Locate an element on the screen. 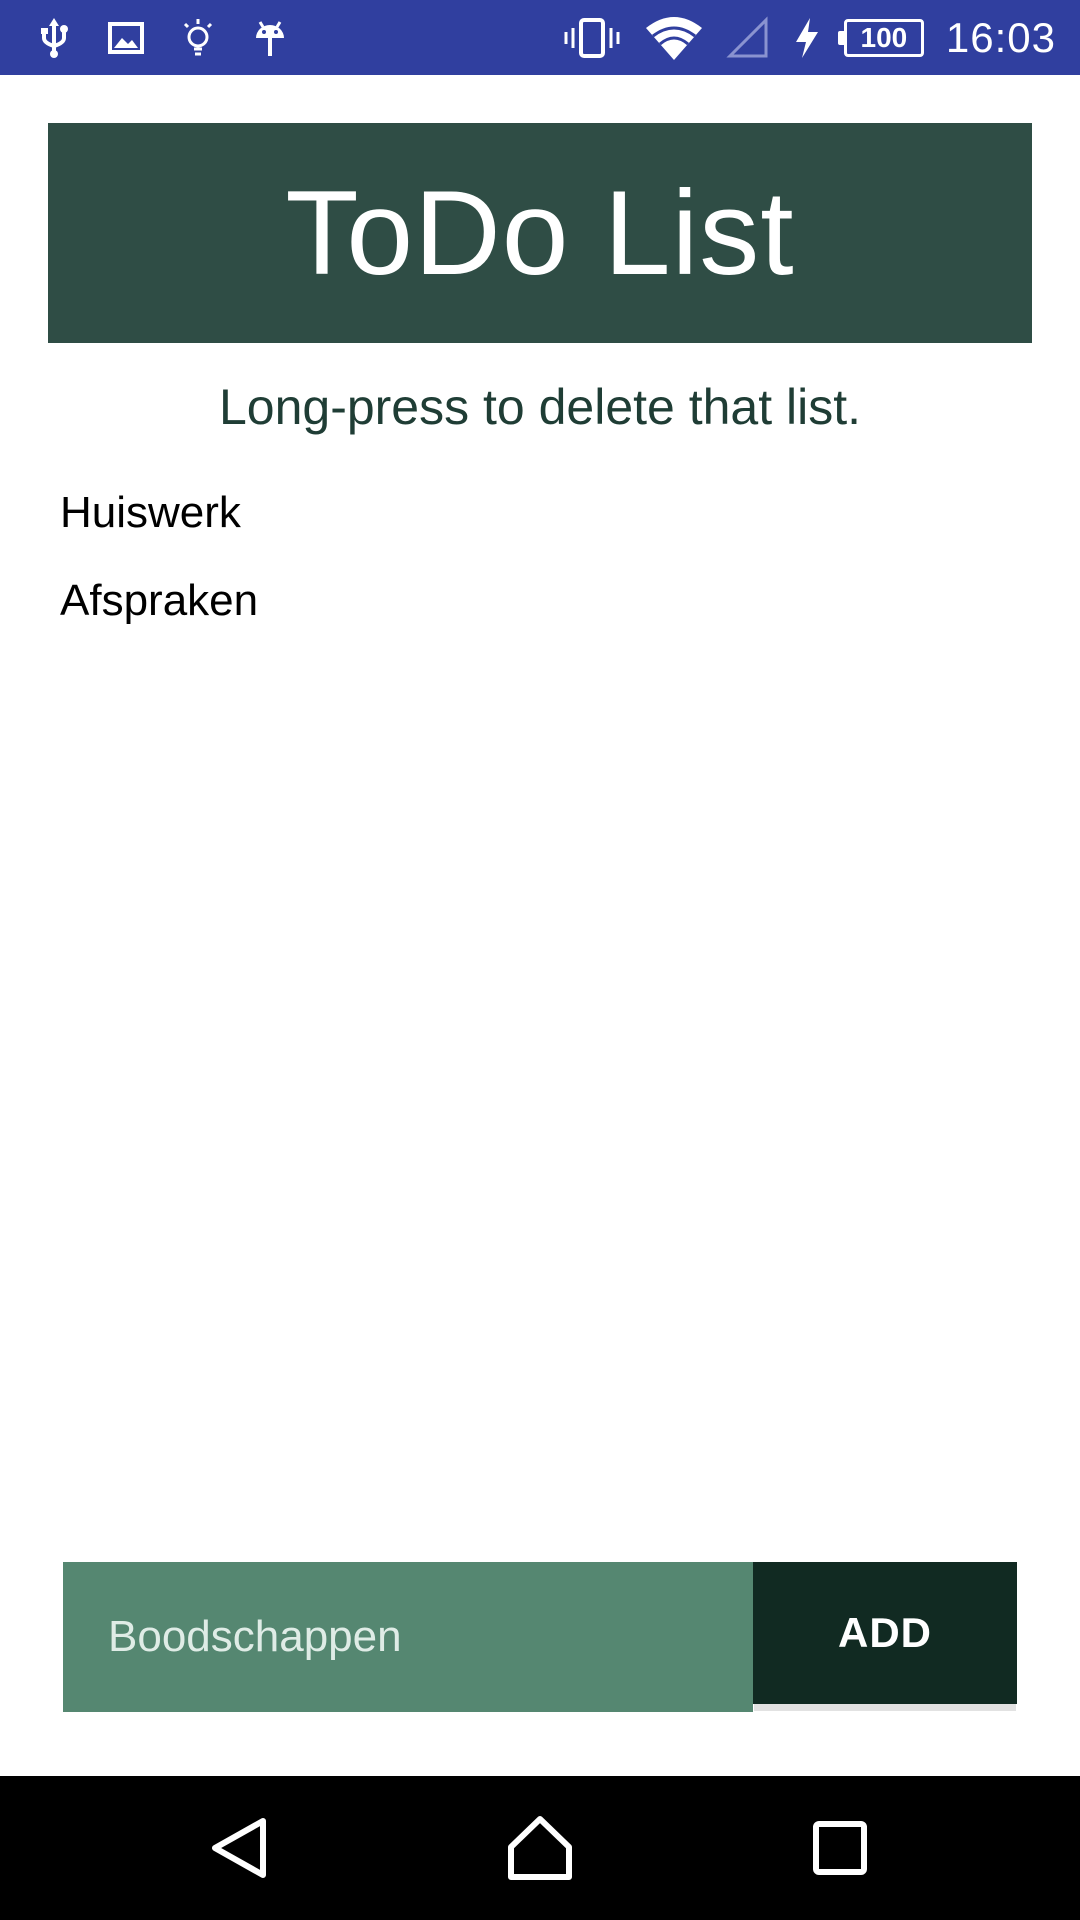 Image resolution: width=1080 pixels, height=1920 pixels. lightbulb-icon is located at coordinates (198, 36).